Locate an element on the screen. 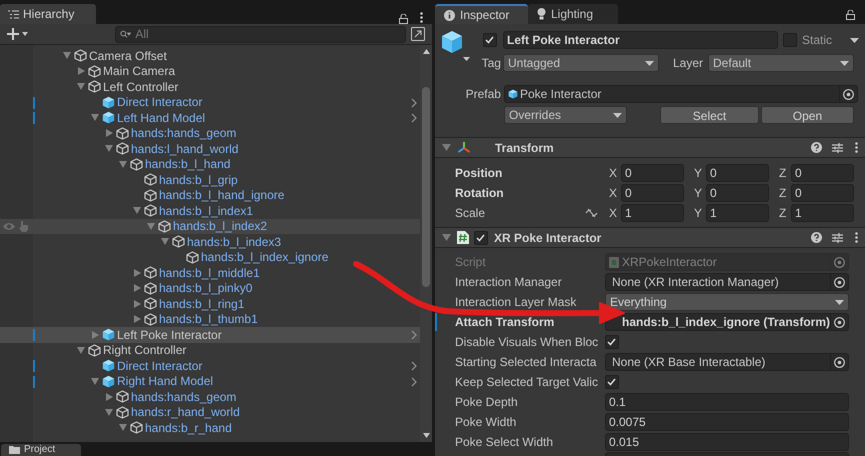  maximize-icon is located at coordinates (418, 34).